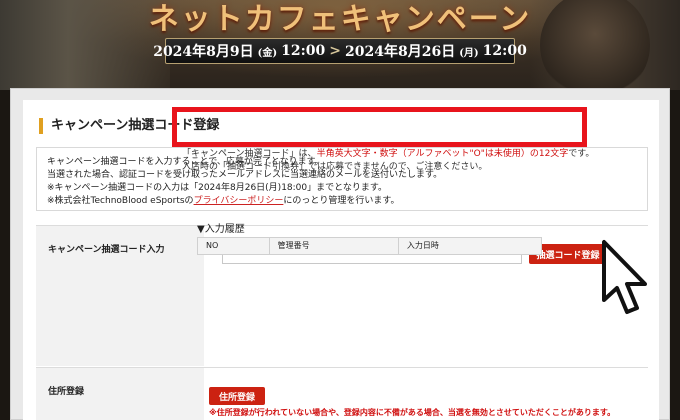  I want to click on campaign-title: ネットカフェキャンペーン, so click(340, 19).